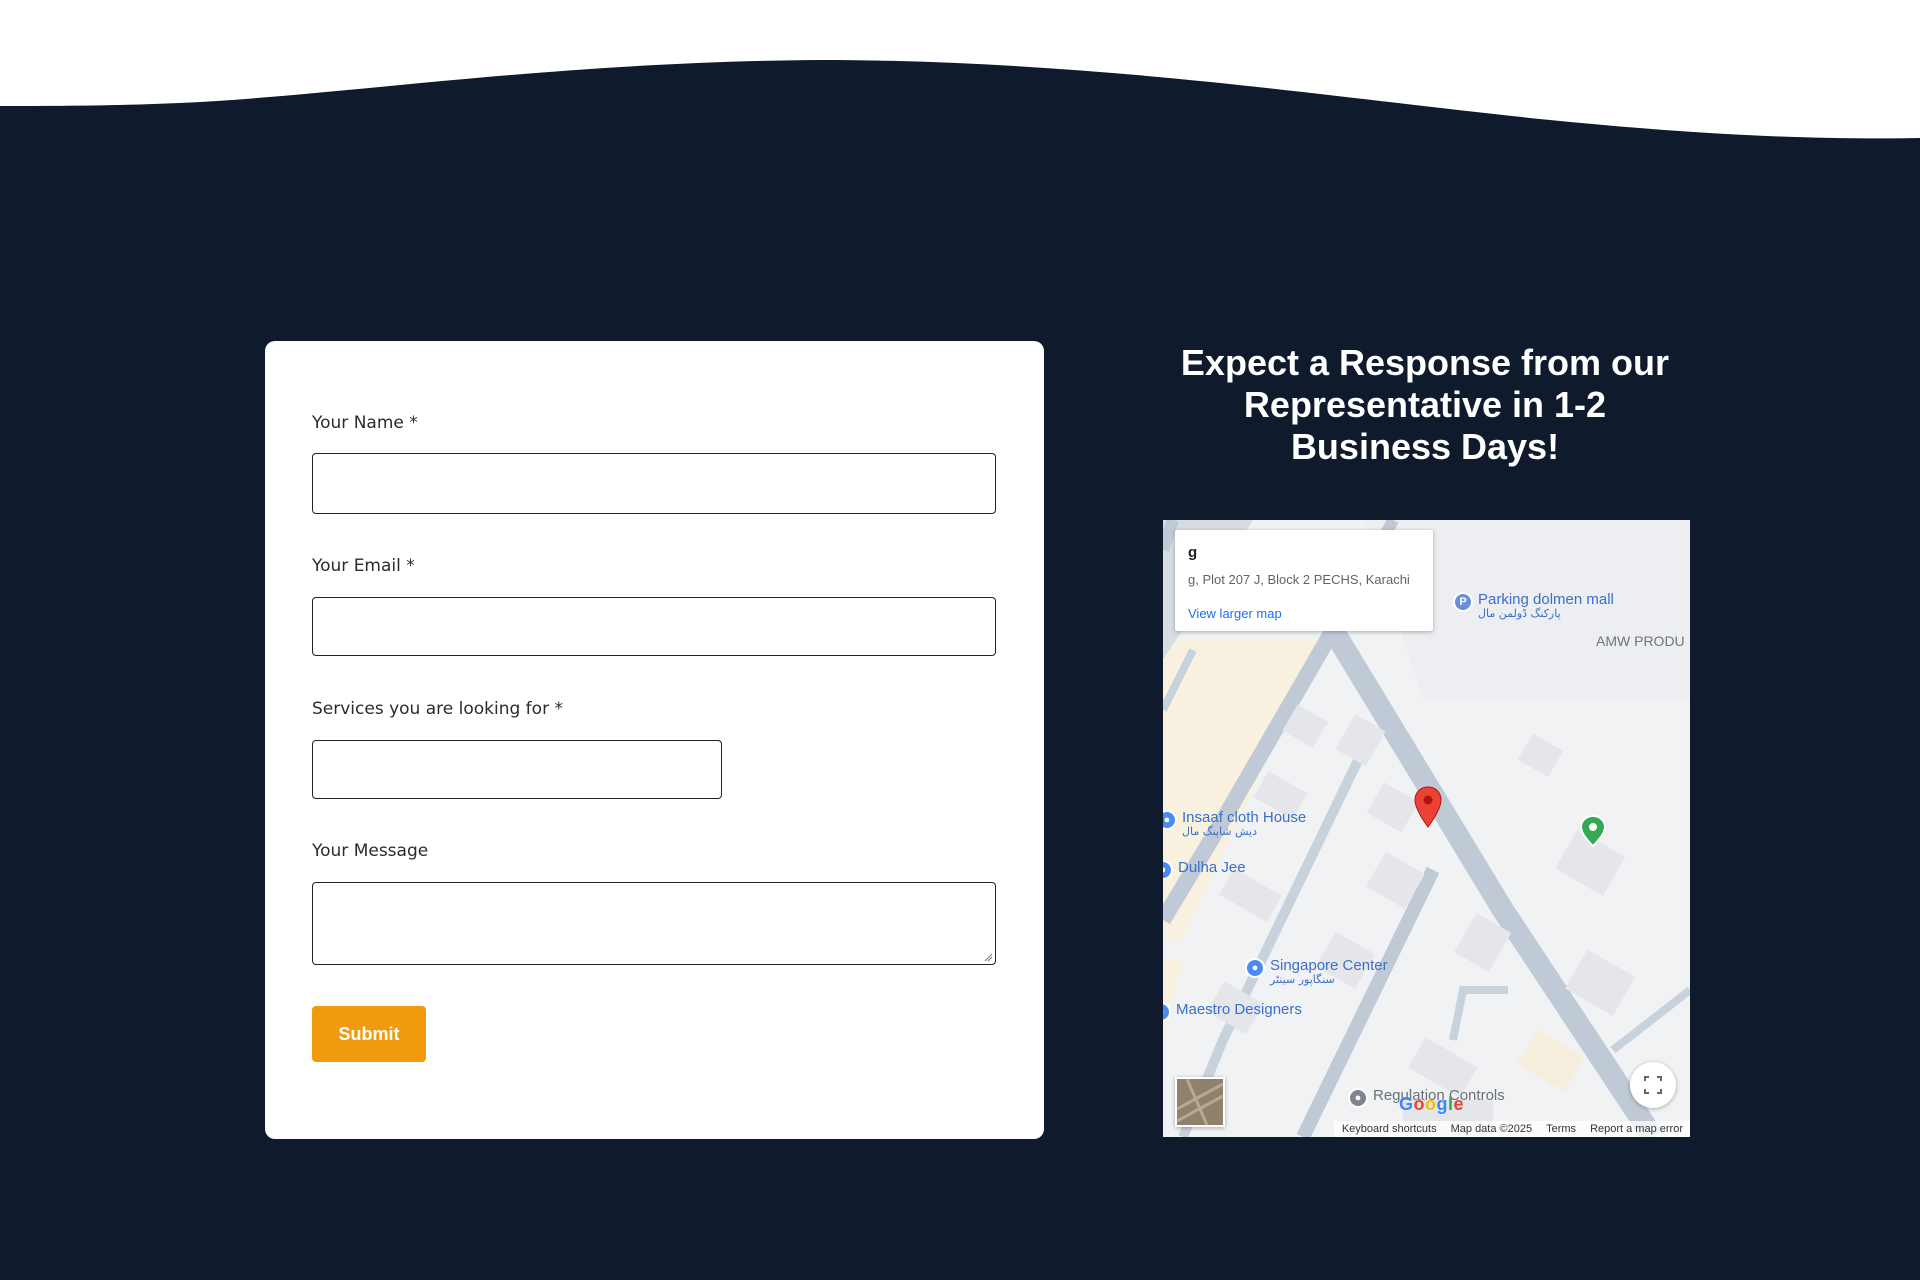  What do you see at coordinates (1299, 579) in the screenshot?
I see `info-address: g, Plot 207 J, Block 2 PECHS, Karachi` at bounding box center [1299, 579].